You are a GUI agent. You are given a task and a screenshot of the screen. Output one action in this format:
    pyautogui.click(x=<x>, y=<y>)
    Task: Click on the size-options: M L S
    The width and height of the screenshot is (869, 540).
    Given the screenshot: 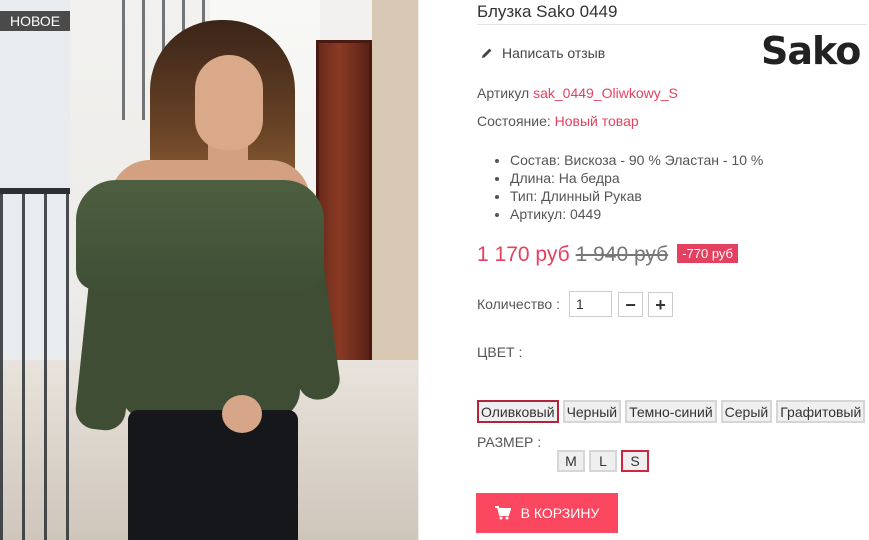 What is the action you would take?
    pyautogui.click(x=603, y=461)
    